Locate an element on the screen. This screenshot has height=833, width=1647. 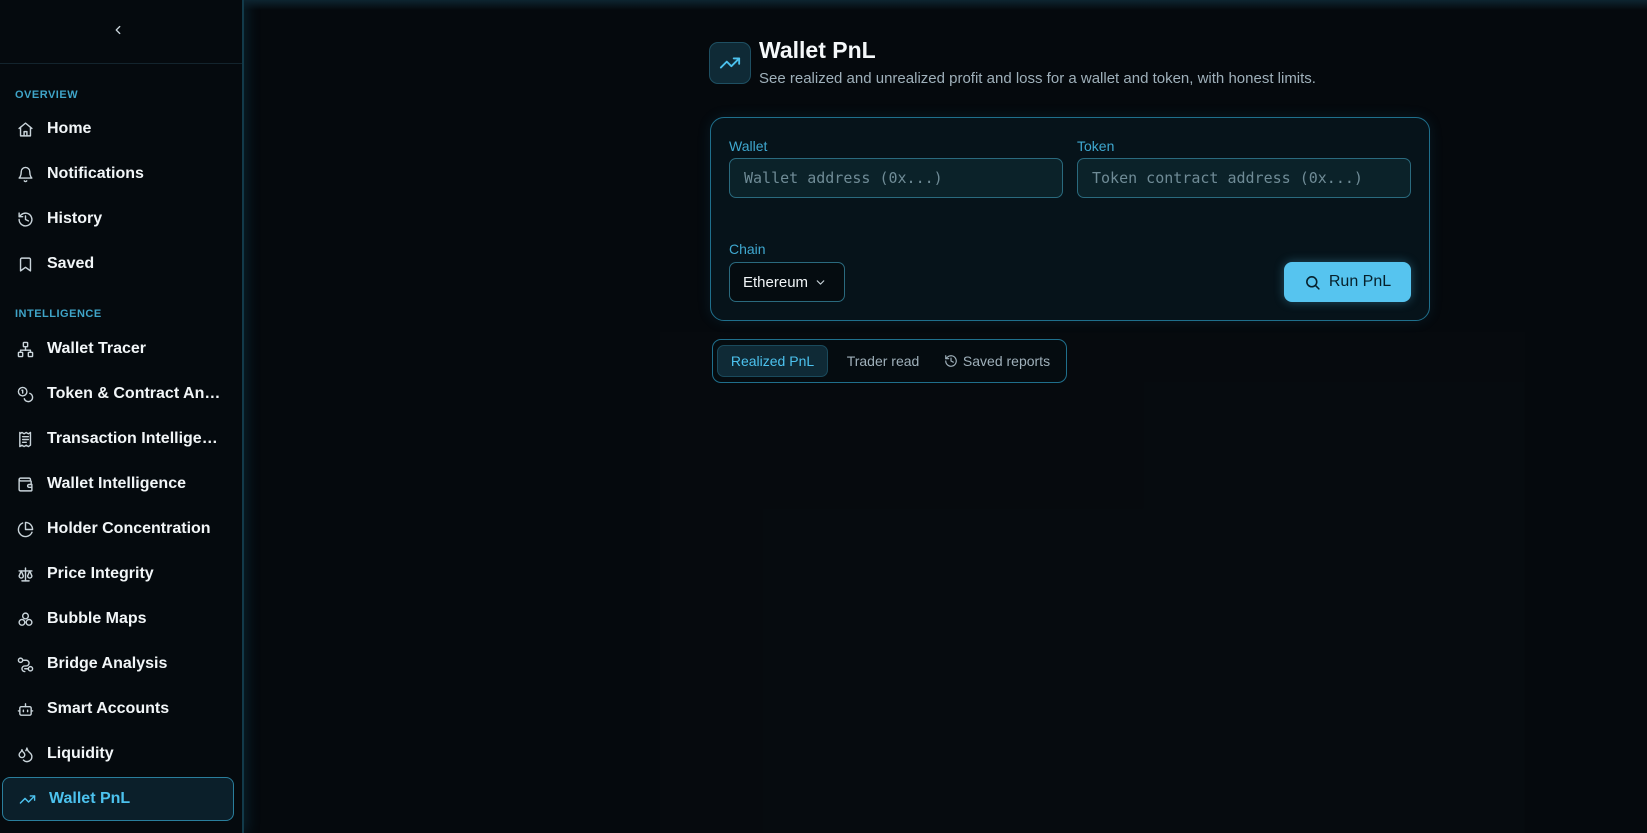
tab-realized-pnl: Realized PnL is located at coordinates (772, 361).